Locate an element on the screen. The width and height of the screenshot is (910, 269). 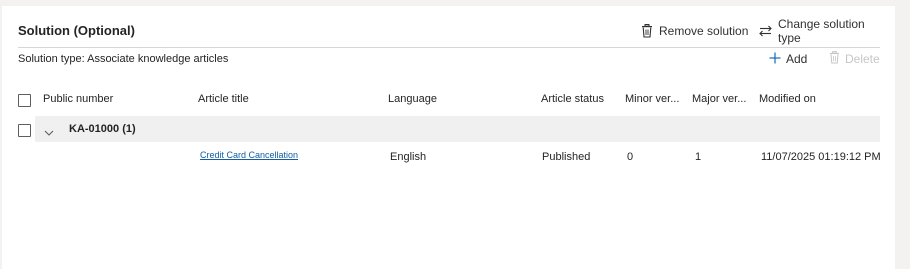
change-solution-type-label: Change solution type is located at coordinates (821, 31).